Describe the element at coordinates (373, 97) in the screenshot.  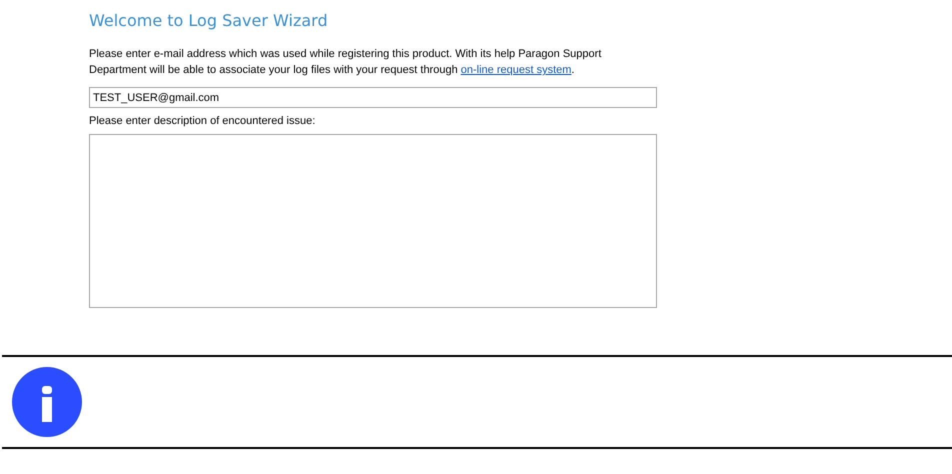
I see `email-field: TEST_USER@gmail.com` at that location.